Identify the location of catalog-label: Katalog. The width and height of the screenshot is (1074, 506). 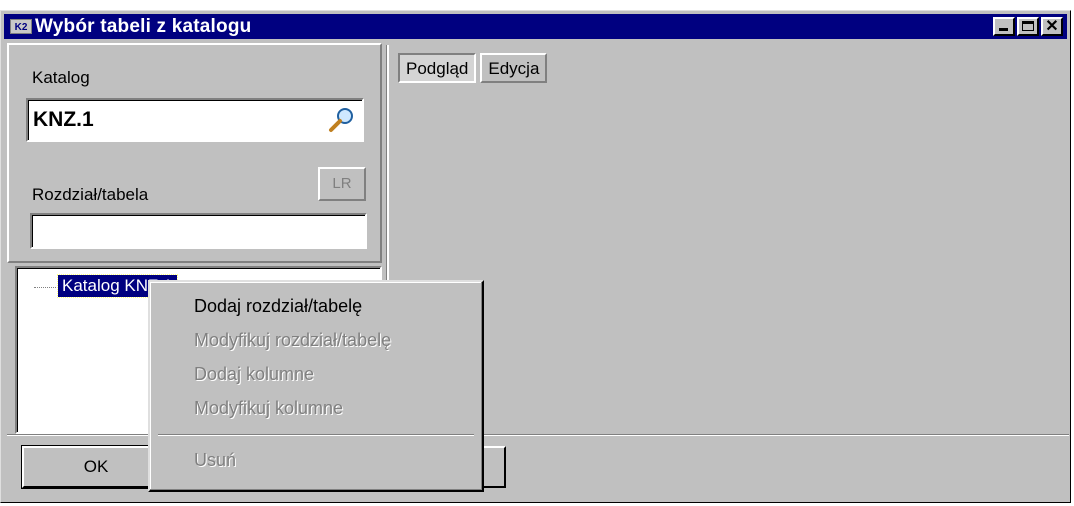
(61, 77).